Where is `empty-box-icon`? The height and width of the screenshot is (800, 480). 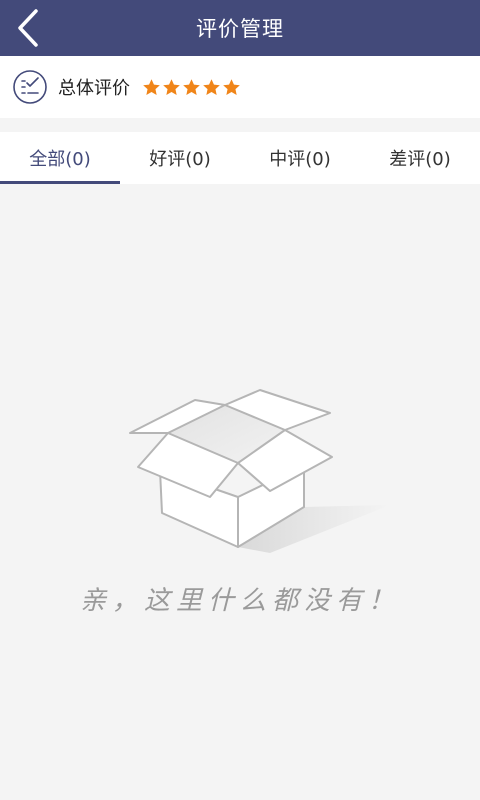 empty-box-icon is located at coordinates (259, 471).